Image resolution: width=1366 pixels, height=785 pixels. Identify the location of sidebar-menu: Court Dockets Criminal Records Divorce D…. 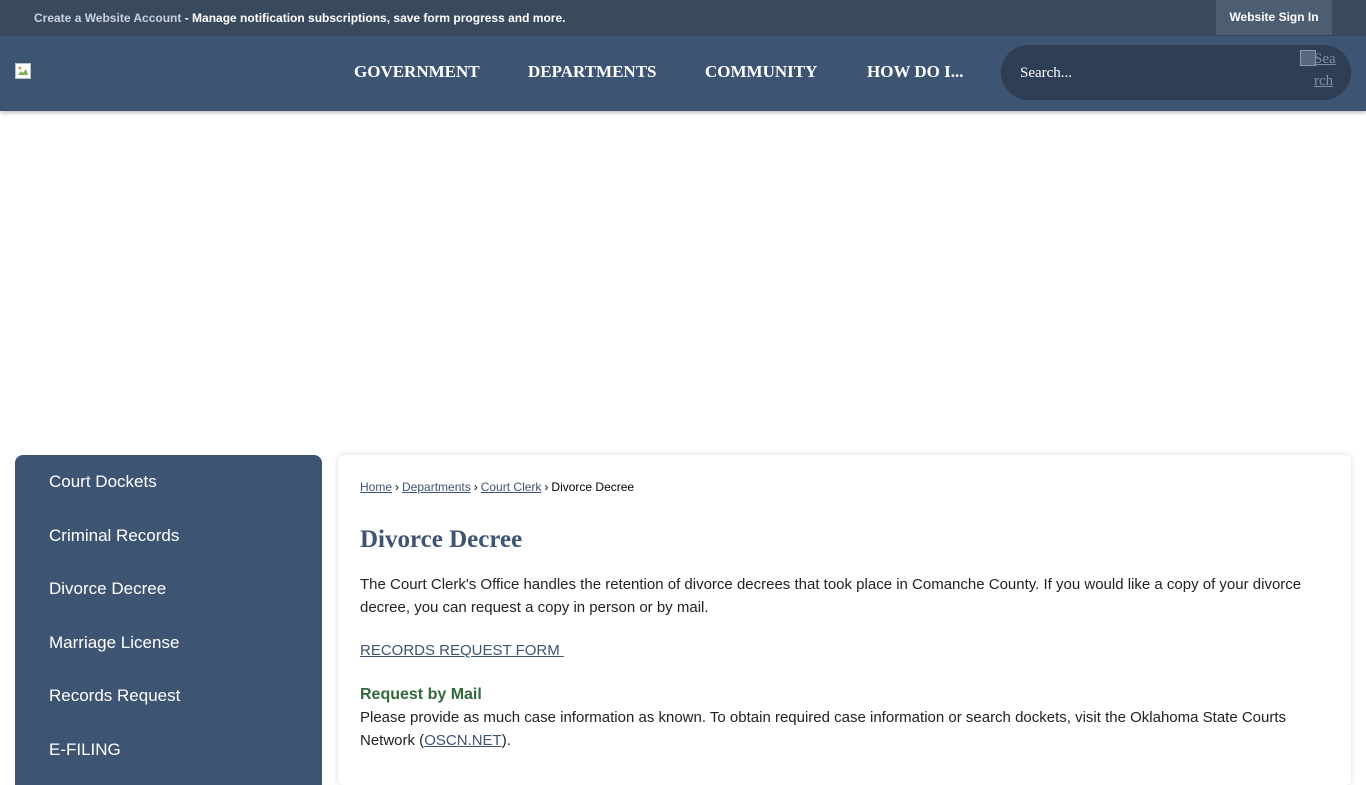
(168, 620).